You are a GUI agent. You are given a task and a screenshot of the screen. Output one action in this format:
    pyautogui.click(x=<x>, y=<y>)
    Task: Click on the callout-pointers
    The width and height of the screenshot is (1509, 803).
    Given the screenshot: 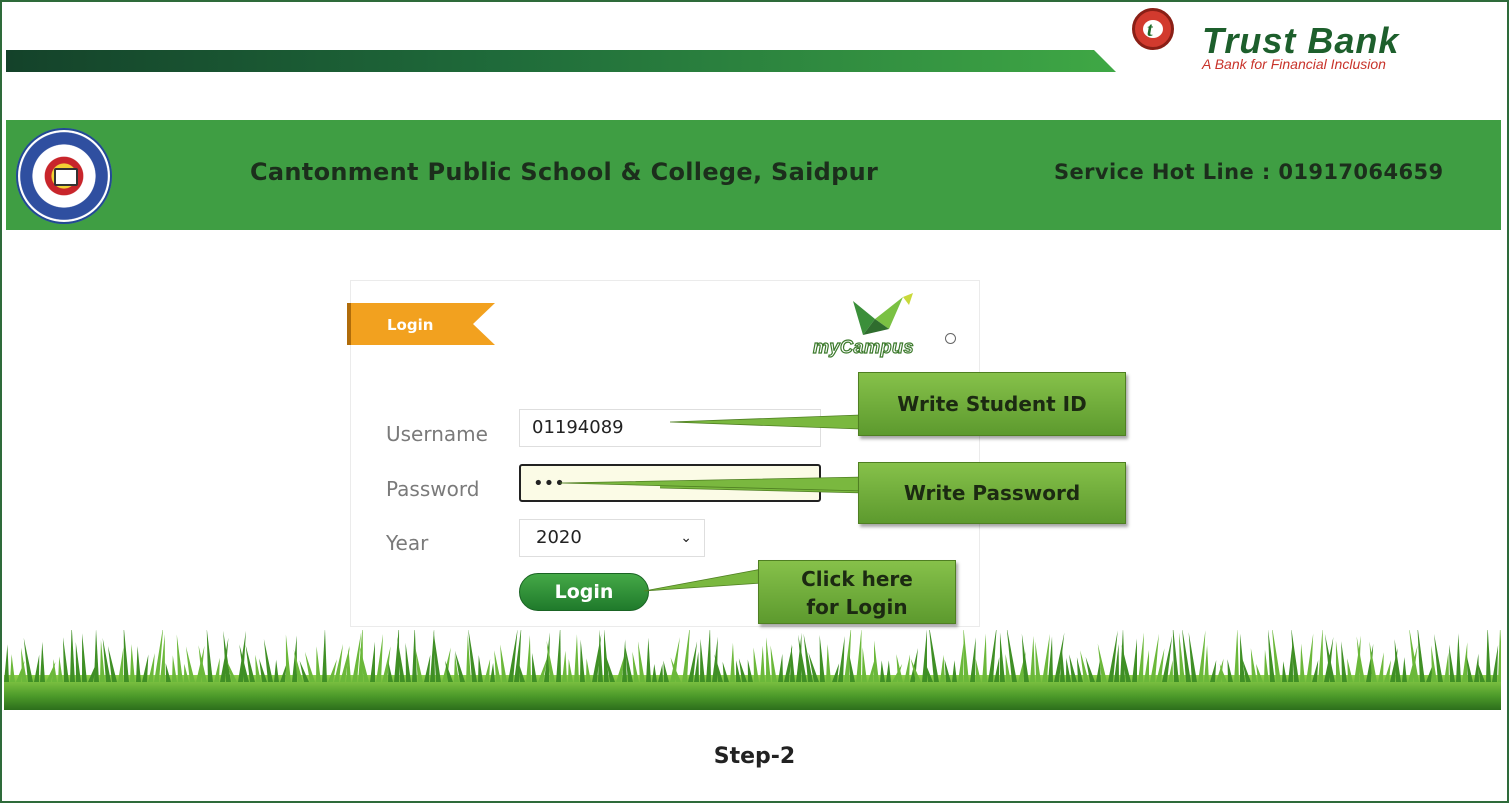 What is the action you would take?
    pyautogui.click(x=762, y=454)
    